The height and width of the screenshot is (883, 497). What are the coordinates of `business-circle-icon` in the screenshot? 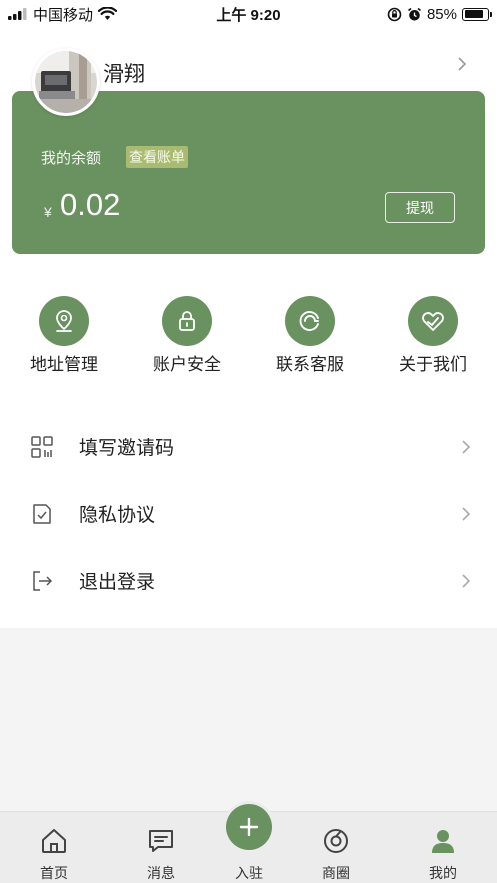 It's located at (336, 841).